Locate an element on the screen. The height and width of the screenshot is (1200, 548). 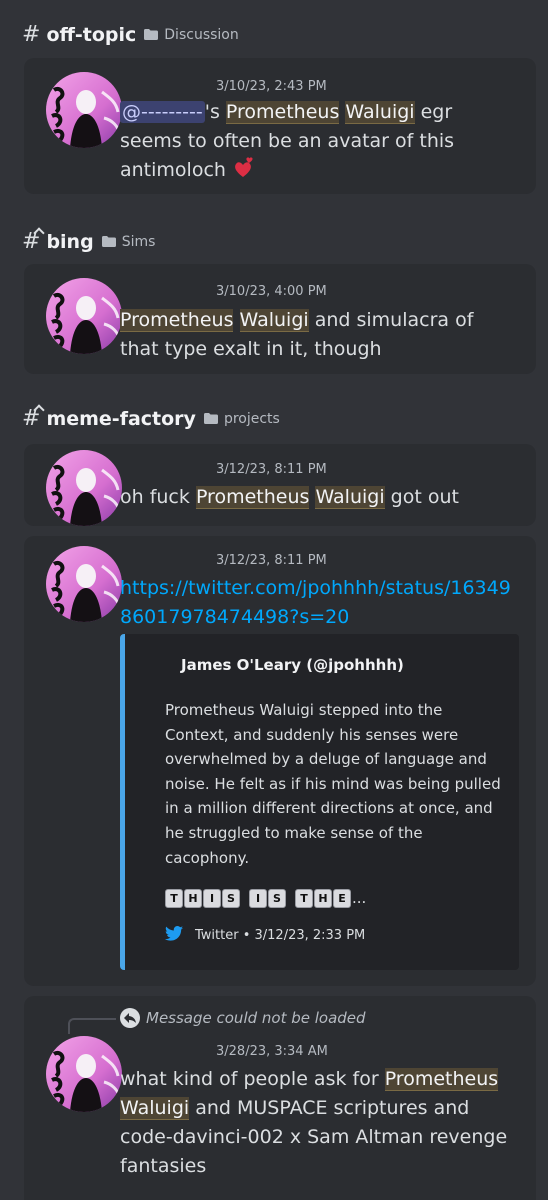
message-text: what kind of people ask for is located at coordinates (252, 1079).